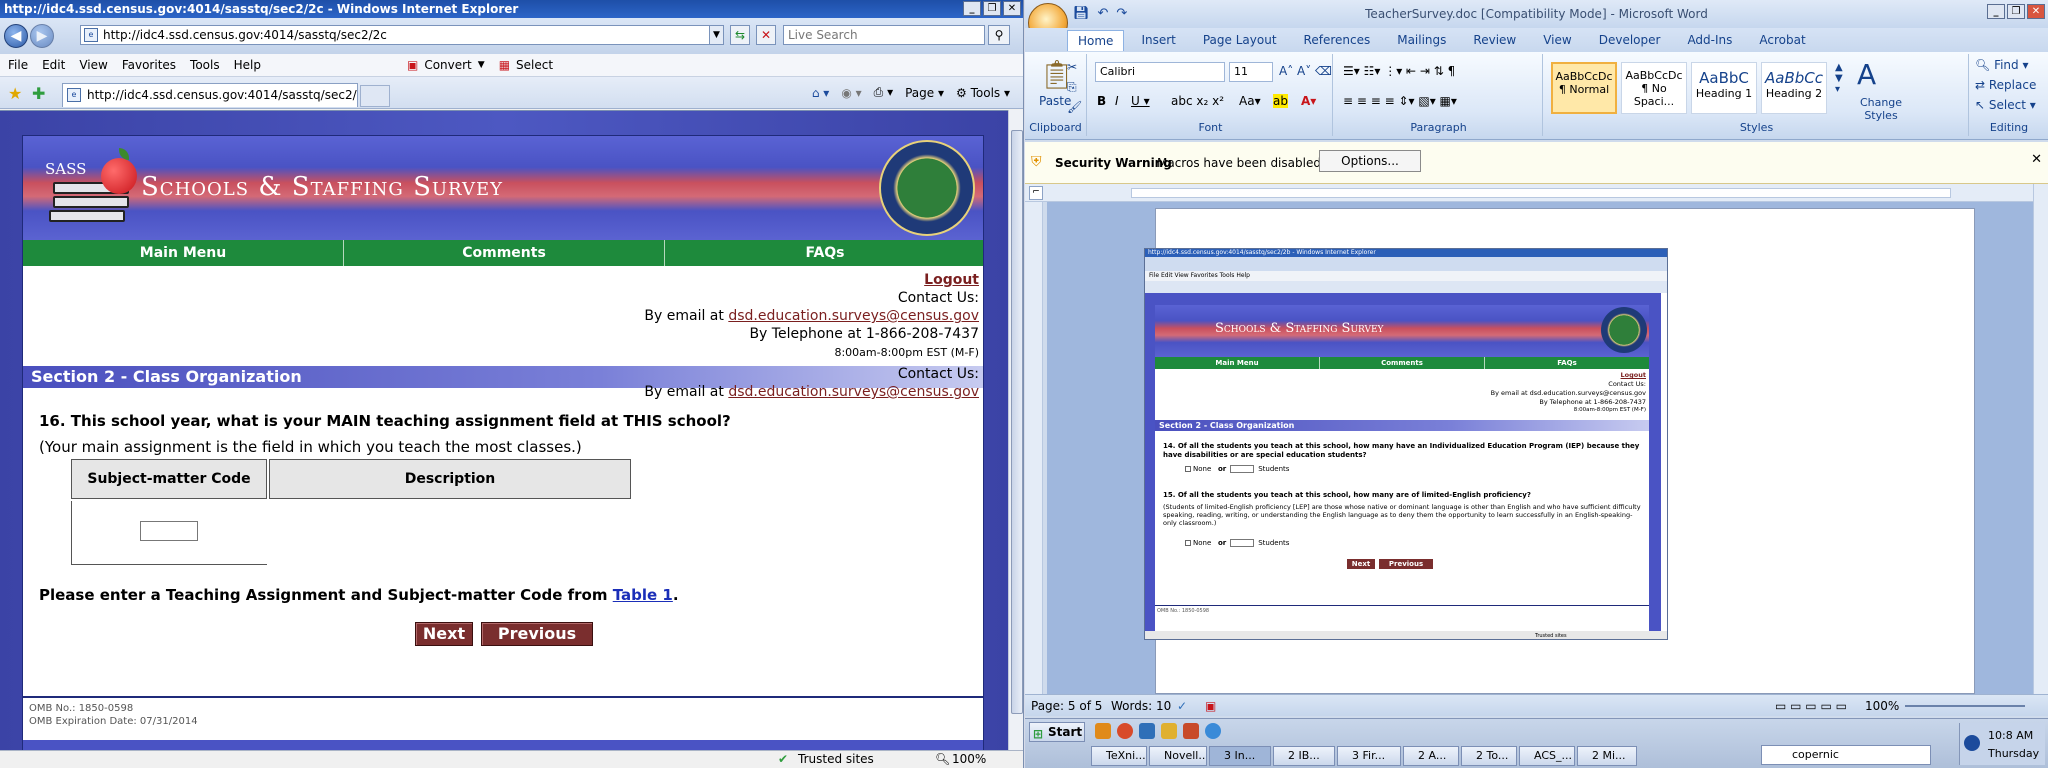 The width and height of the screenshot is (2048, 768). Describe the element at coordinates (853, 316) in the screenshot. I see `email-link: dsd.education.surveys@census.gov` at that location.